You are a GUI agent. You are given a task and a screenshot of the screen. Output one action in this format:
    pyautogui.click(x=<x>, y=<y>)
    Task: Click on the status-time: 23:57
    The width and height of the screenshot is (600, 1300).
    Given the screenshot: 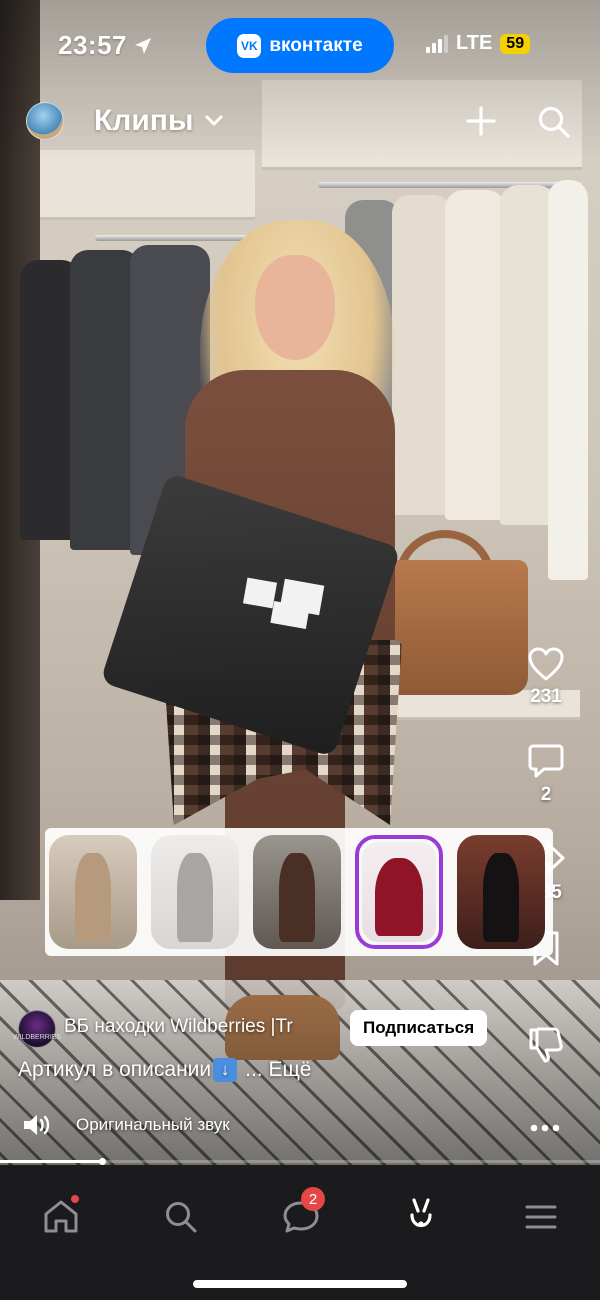 What is the action you would take?
    pyautogui.click(x=105, y=45)
    